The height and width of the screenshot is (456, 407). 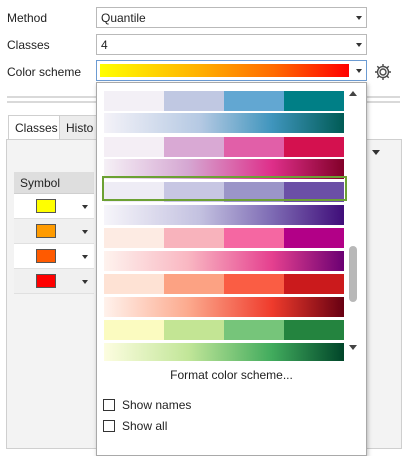 What do you see at coordinates (123, 18) in the screenshot?
I see `method-value: Quantile` at bounding box center [123, 18].